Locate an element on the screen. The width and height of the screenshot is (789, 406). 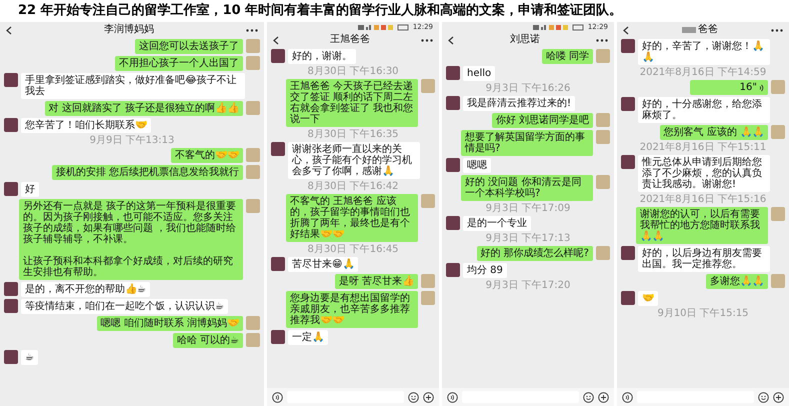
voice-wave-icon is located at coordinates (761, 88).